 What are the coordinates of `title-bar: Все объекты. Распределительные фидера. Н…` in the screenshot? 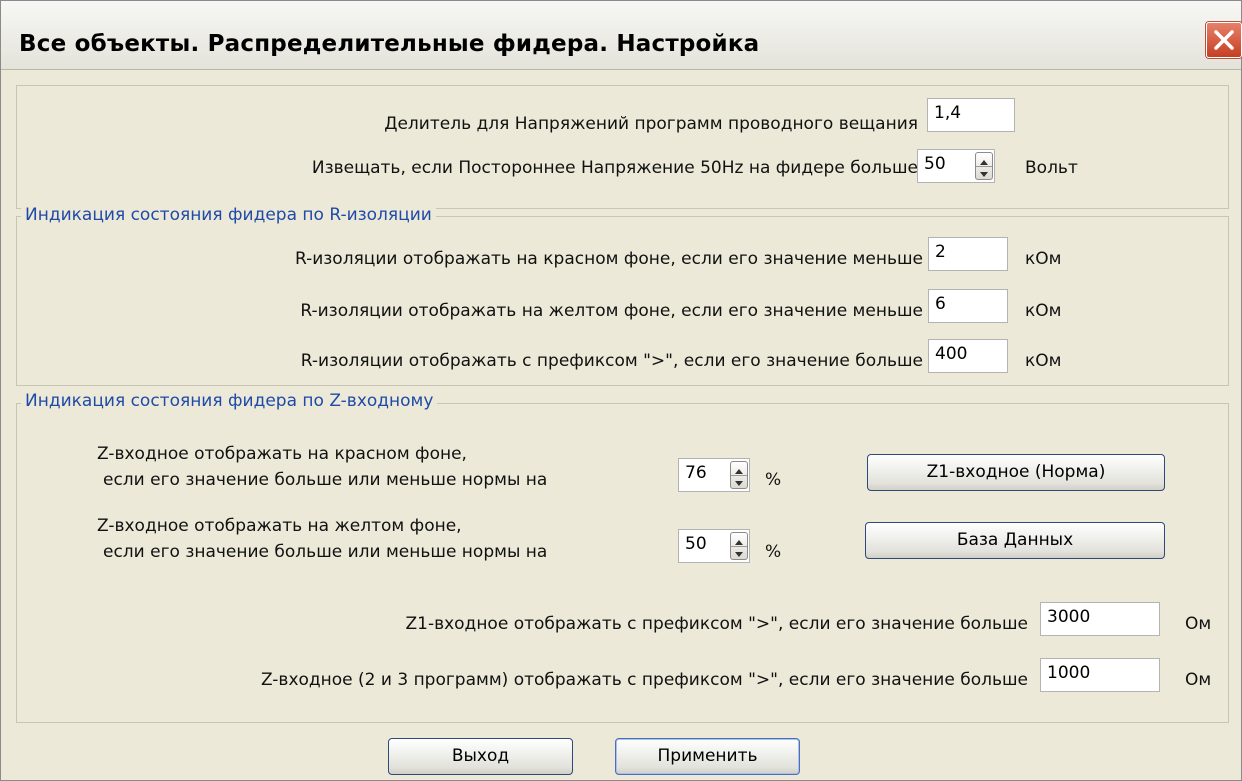 It's located at (621, 35).